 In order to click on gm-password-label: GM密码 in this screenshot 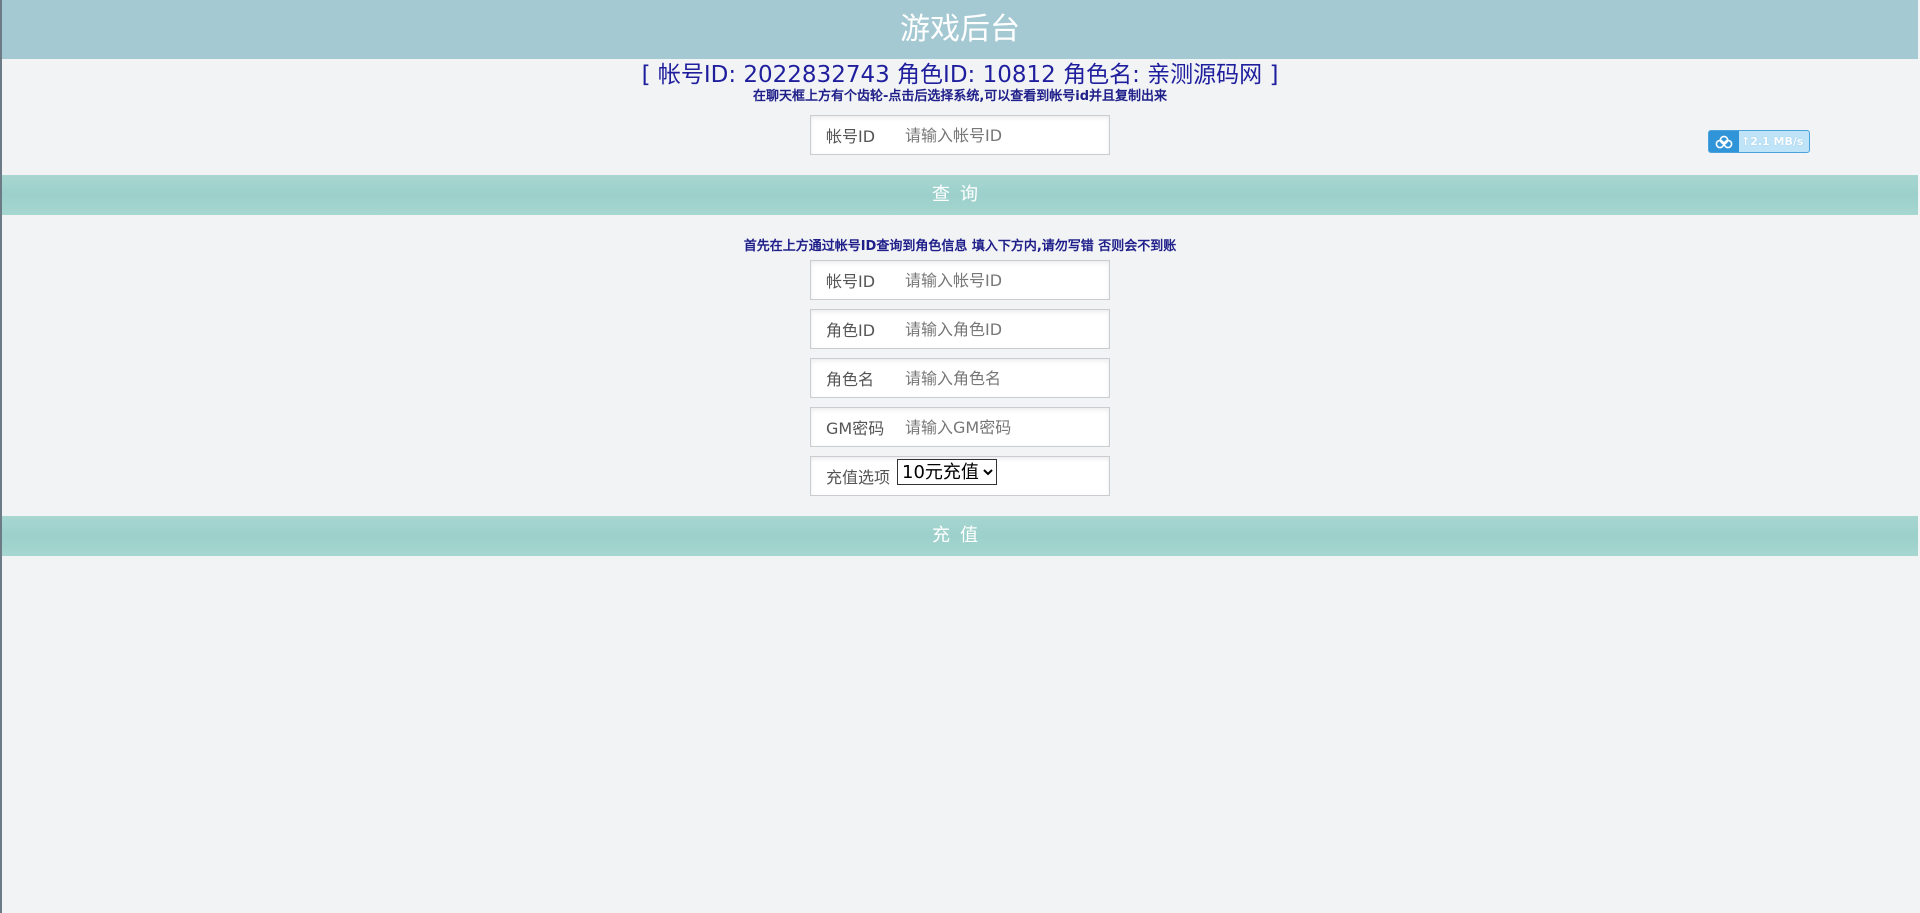, I will do `click(855, 428)`.